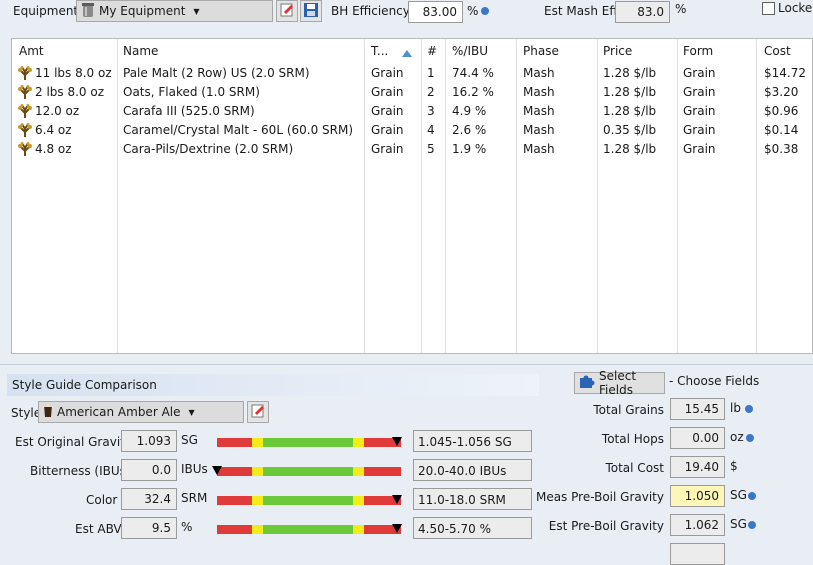 The width and height of the screenshot is (813, 565). I want to click on equipment-dropdown: My Equipment ▼, so click(174, 11).